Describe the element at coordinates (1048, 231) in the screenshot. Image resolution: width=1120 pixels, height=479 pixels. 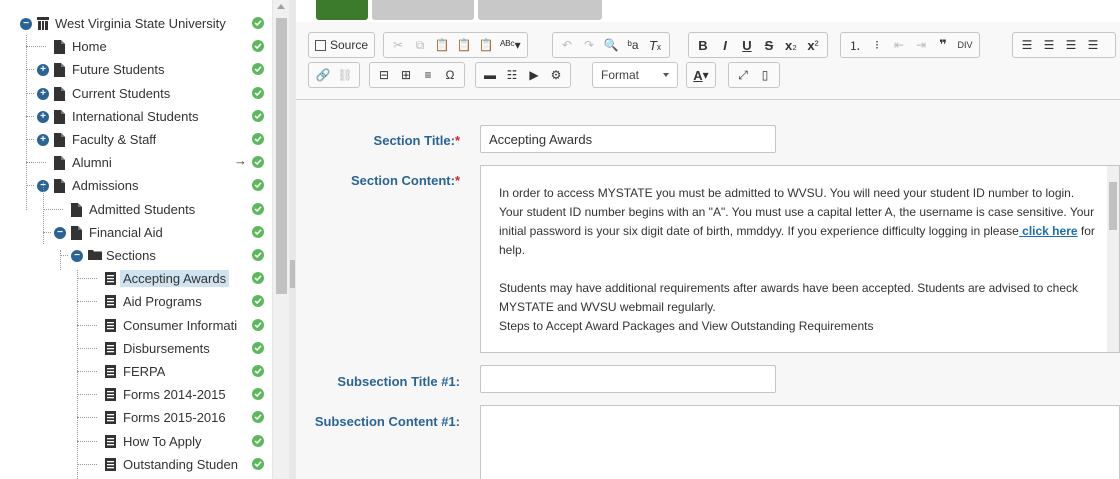
I see `click-here-link: click here` at that location.